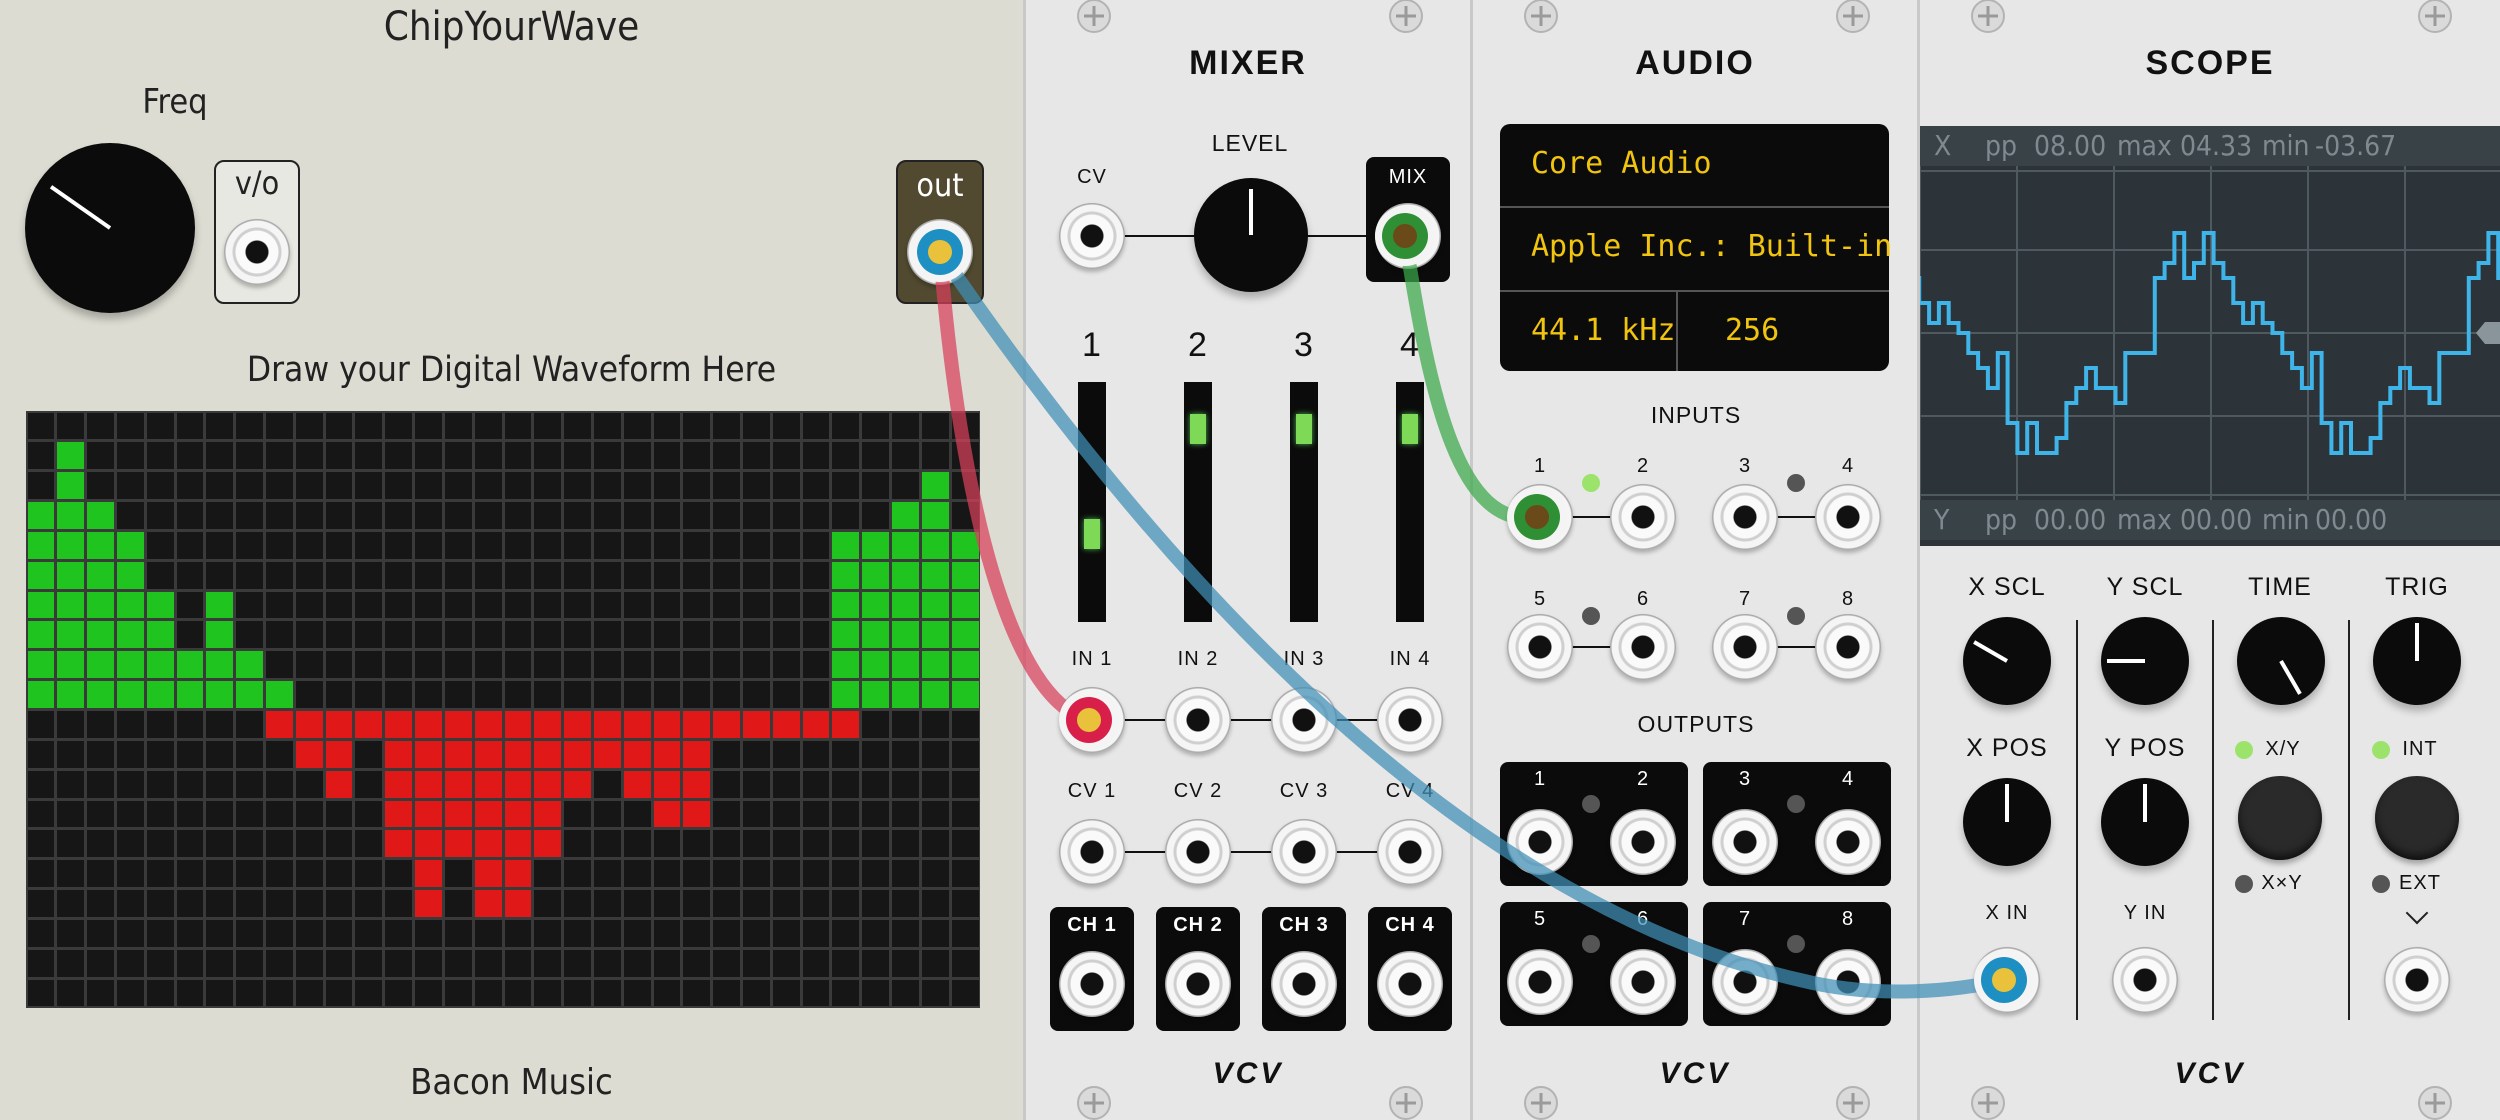 This screenshot has width=2500, height=1120. I want to click on x-input-jack, so click(2007, 980).